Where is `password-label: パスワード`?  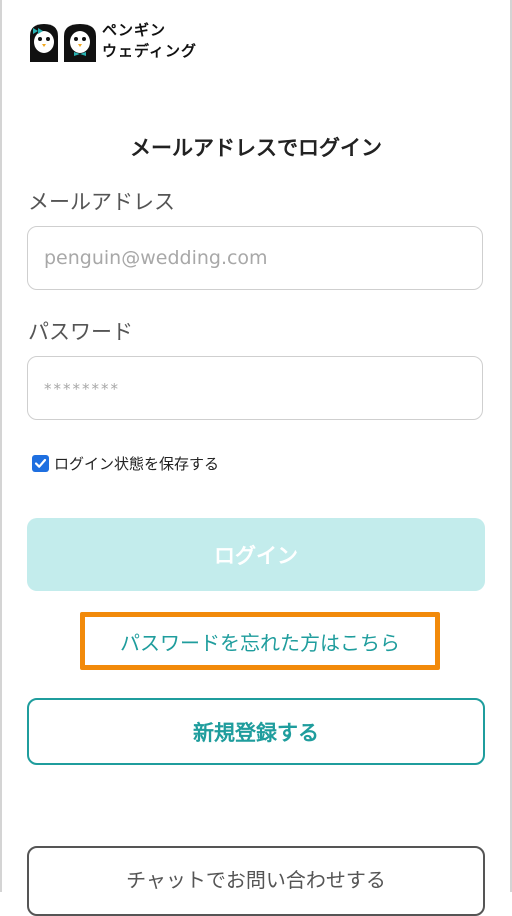
password-label: パスワード is located at coordinates (80, 332).